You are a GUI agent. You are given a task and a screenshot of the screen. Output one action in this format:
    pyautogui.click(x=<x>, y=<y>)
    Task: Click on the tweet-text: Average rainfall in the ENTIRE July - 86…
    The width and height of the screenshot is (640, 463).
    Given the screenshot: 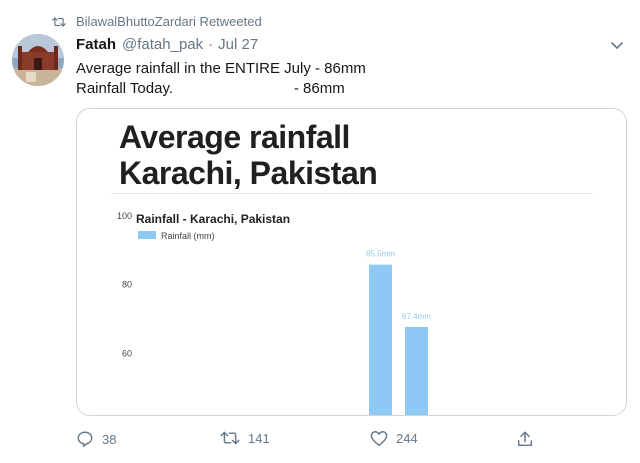 What is the action you would take?
    pyautogui.click(x=221, y=79)
    